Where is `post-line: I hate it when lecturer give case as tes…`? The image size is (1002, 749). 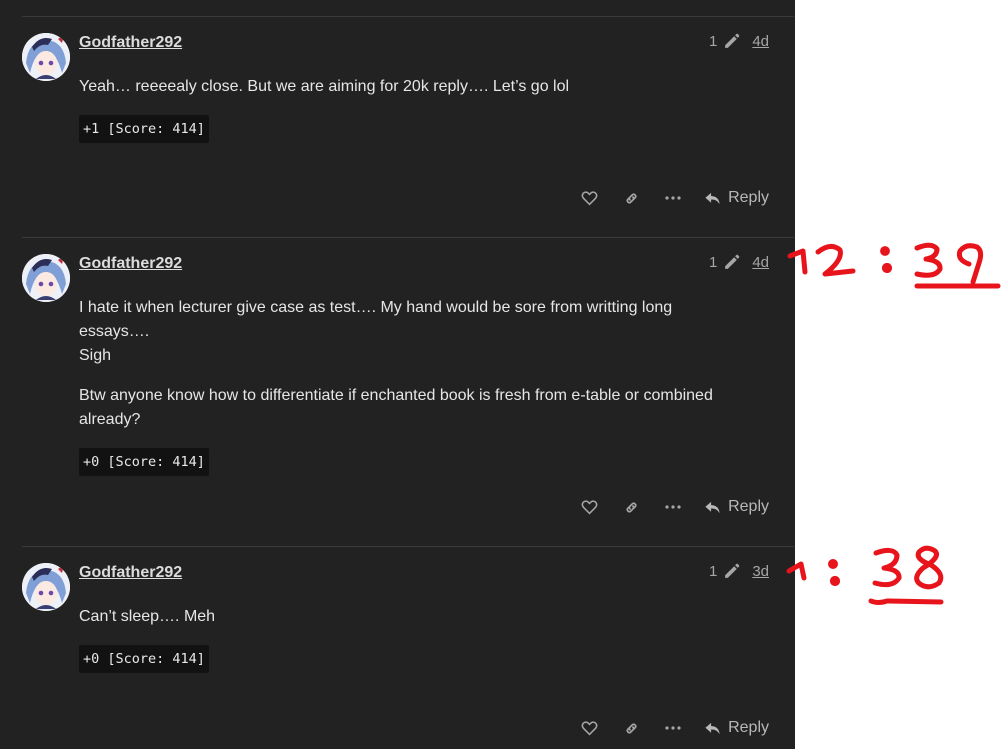
post-line: I hate it when lecturer give case as tes… is located at coordinates (376, 319).